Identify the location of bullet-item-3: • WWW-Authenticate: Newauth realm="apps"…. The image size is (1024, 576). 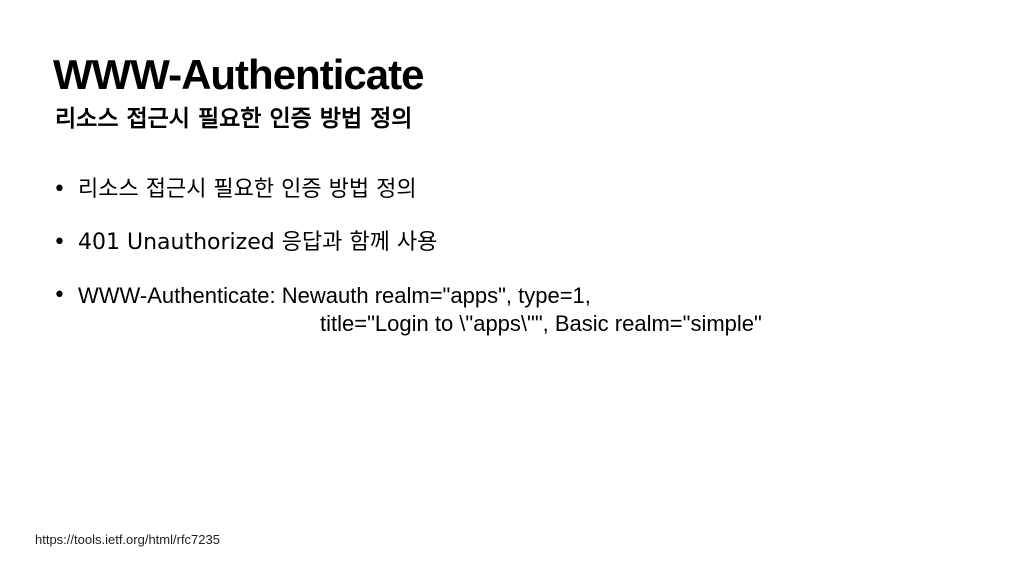
(407, 310).